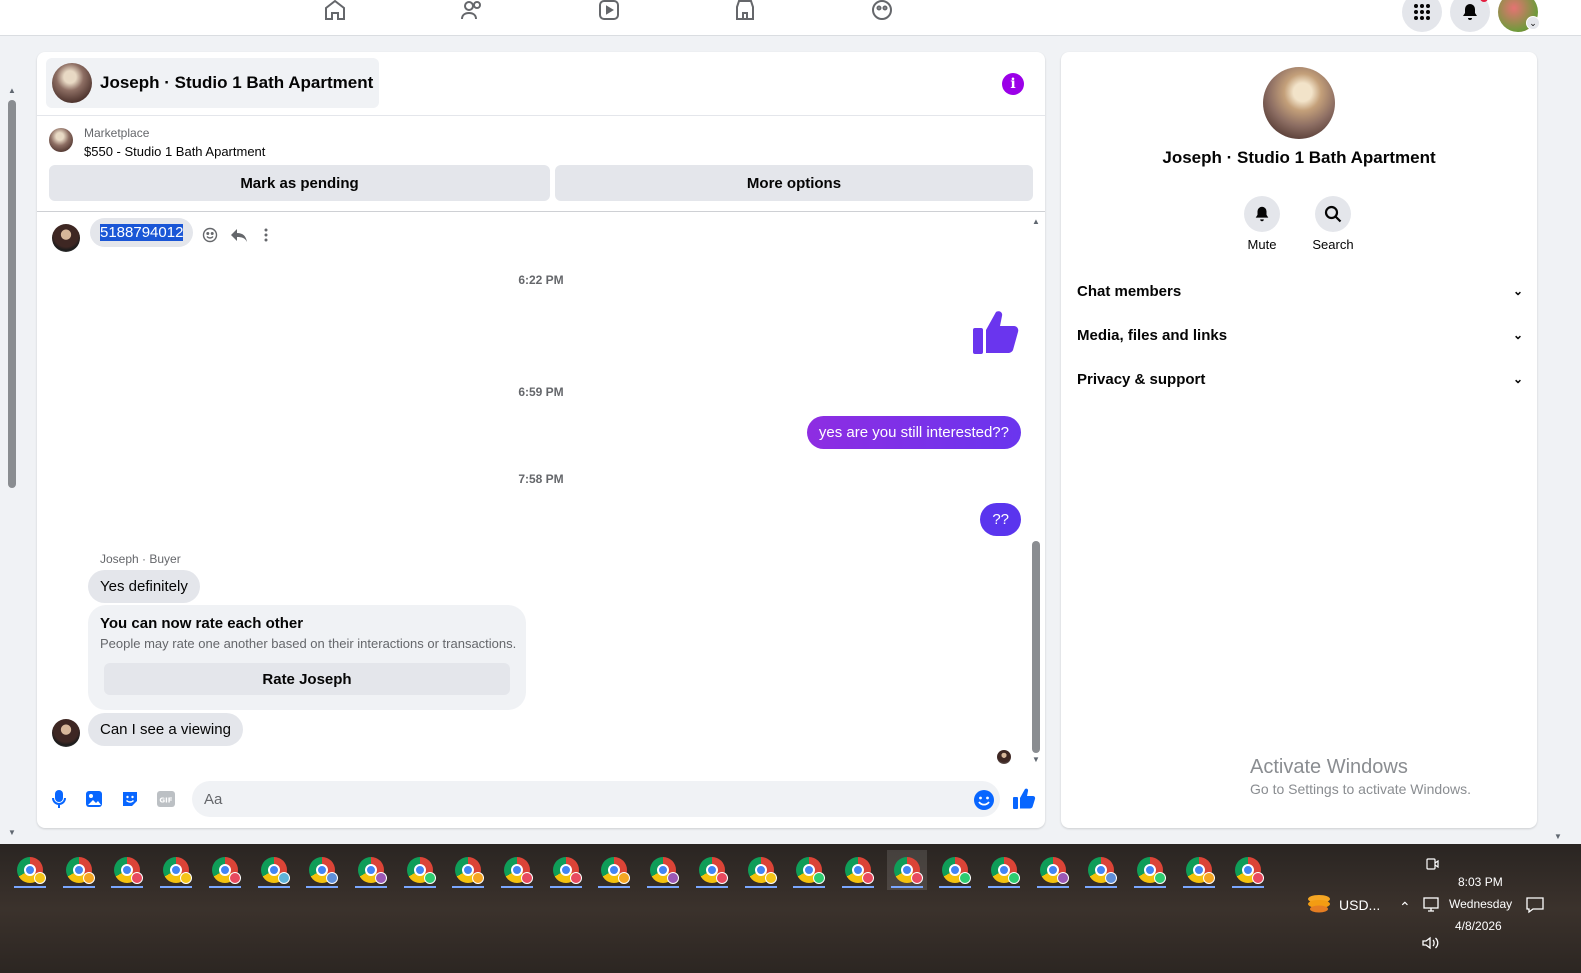  Describe the element at coordinates (1036, 491) in the screenshot. I see `chat-scrollbar: ▲ ▼` at that location.